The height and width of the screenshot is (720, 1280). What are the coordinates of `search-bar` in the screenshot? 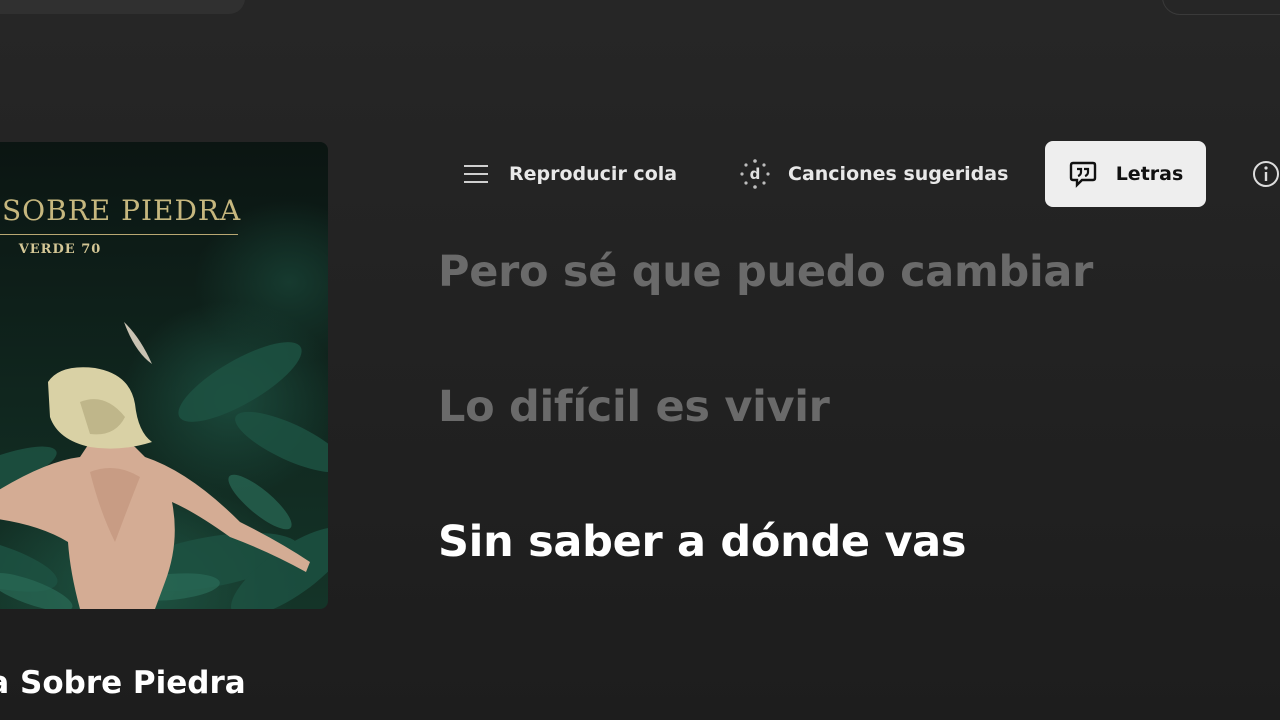 It's located at (122, 7).